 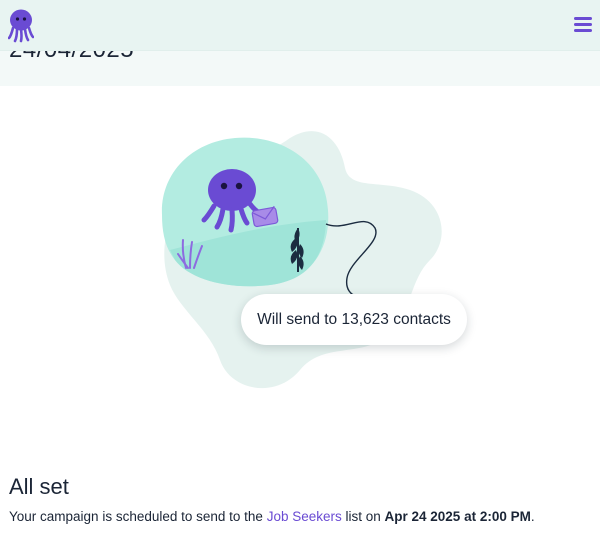 What do you see at coordinates (363, 516) in the screenshot?
I see `desc-middle: list on` at bounding box center [363, 516].